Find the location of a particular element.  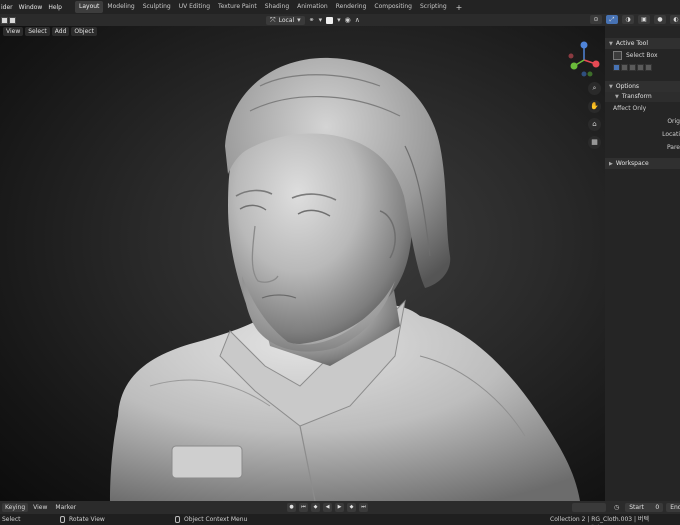

select-mode-icon is located at coordinates (12, 20).